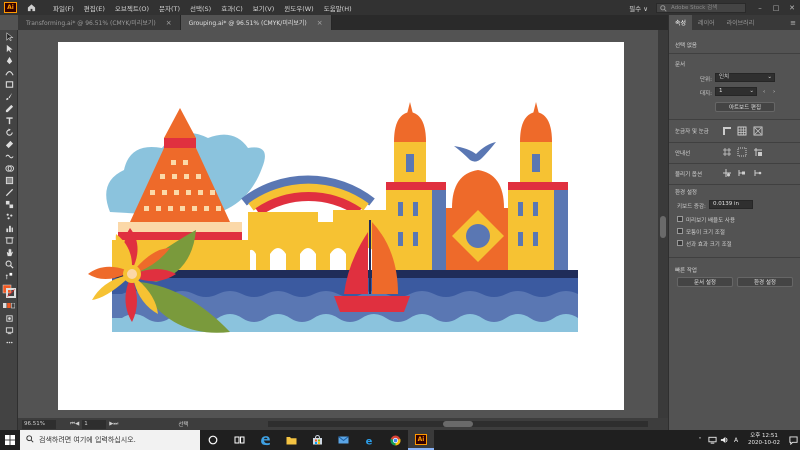 The width and height of the screenshot is (800, 450). What do you see at coordinates (9, 306) in the screenshot?
I see `color-mode-icons` at bounding box center [9, 306].